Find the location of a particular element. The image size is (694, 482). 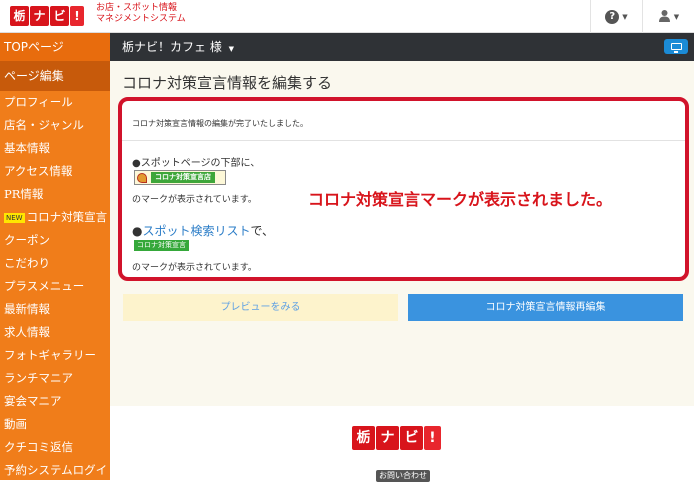

spot-search-list-link: スポット検索リスト is located at coordinates (196, 231).